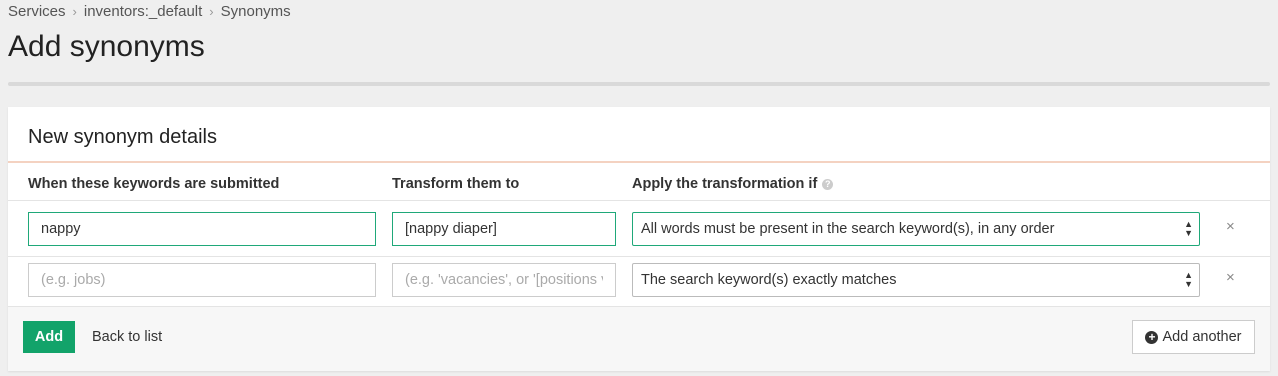 This screenshot has width=1278, height=376. Describe the element at coordinates (154, 184) in the screenshot. I see `column-header-keywords: When these keywords are submitted` at that location.